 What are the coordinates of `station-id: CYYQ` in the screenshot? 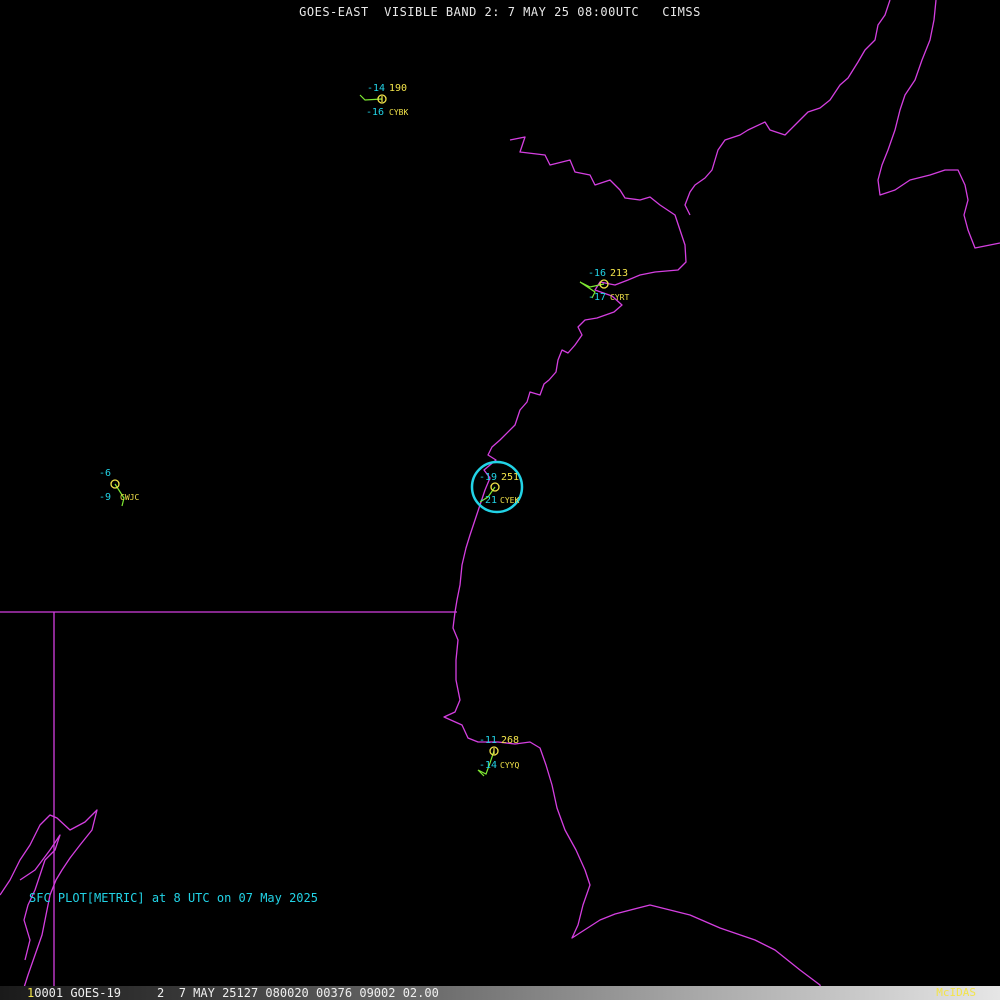 It's located at (509, 765).